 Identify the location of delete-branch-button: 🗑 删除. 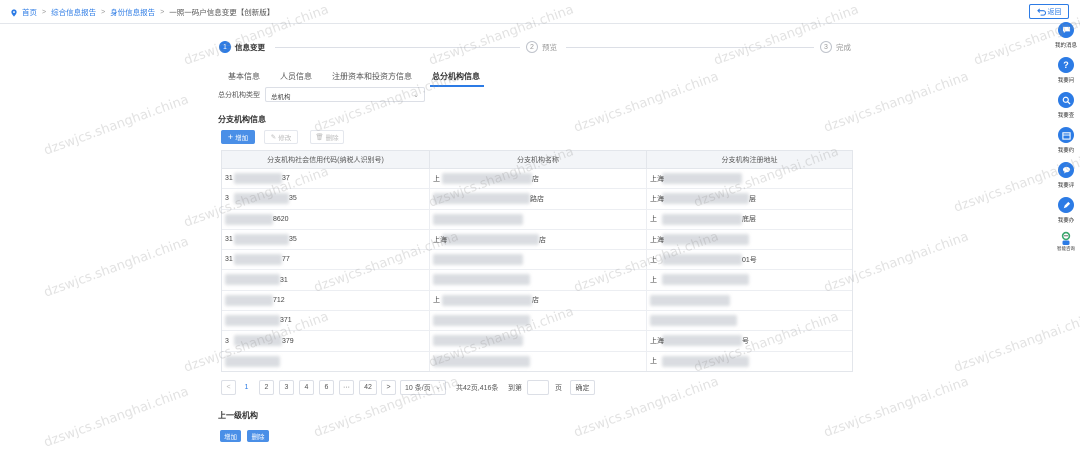
(327, 137).